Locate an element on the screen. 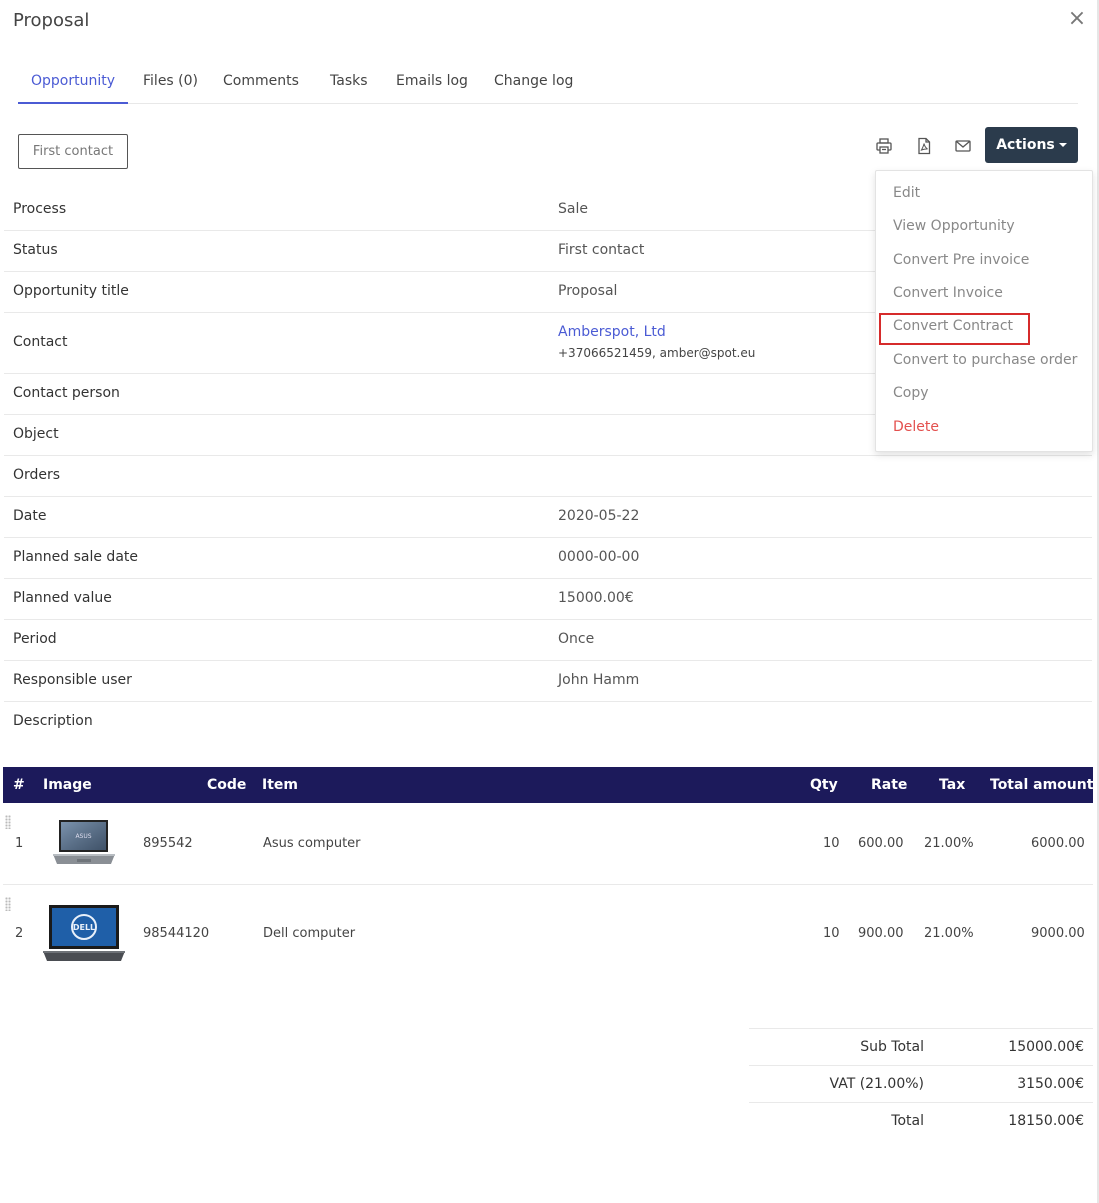  detail-value: 2020-05-22 is located at coordinates (599, 516).